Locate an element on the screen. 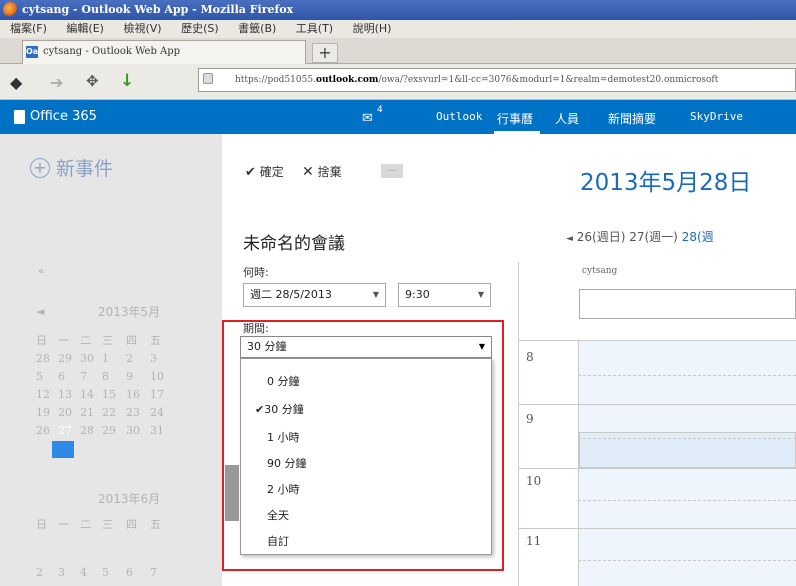 The height and width of the screenshot is (586, 796). date-select: 週二 28/5/2013 ▼ is located at coordinates (314, 295).